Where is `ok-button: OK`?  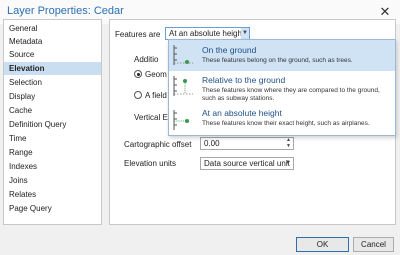 ok-button: OK is located at coordinates (322, 244).